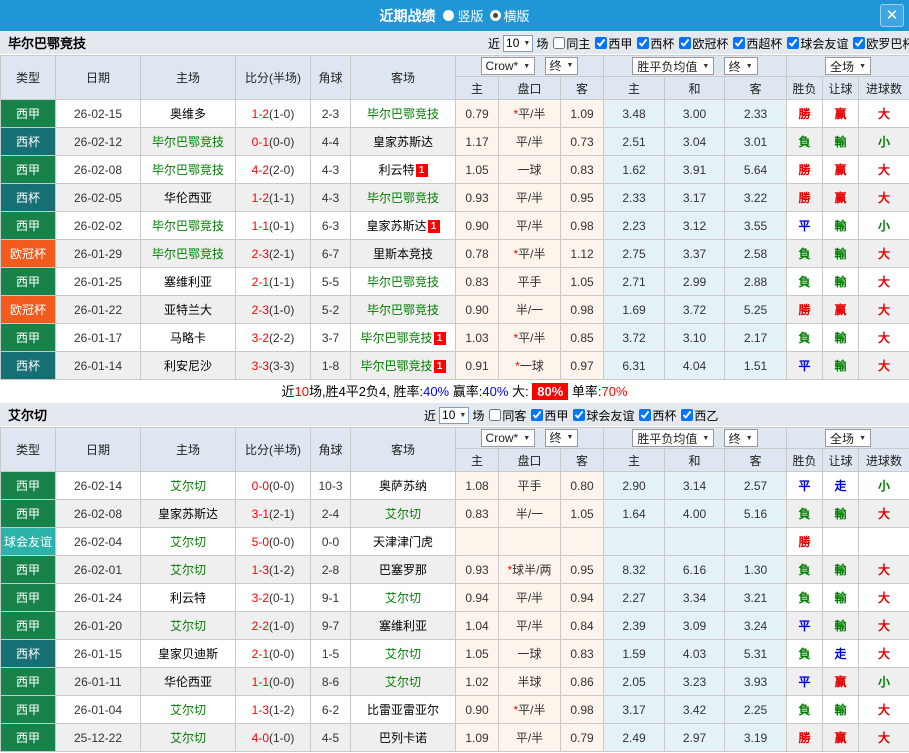  What do you see at coordinates (755, 365) in the screenshot?
I see `avg-away-cell: 1.51` at bounding box center [755, 365].